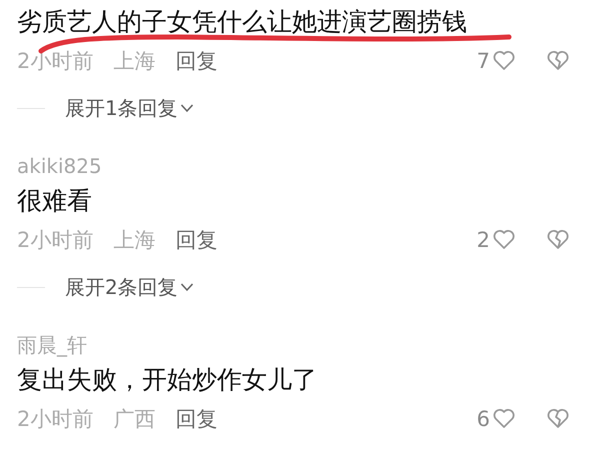 This screenshot has width=600, height=471. What do you see at coordinates (483, 240) in the screenshot?
I see `like-count: 2` at bounding box center [483, 240].